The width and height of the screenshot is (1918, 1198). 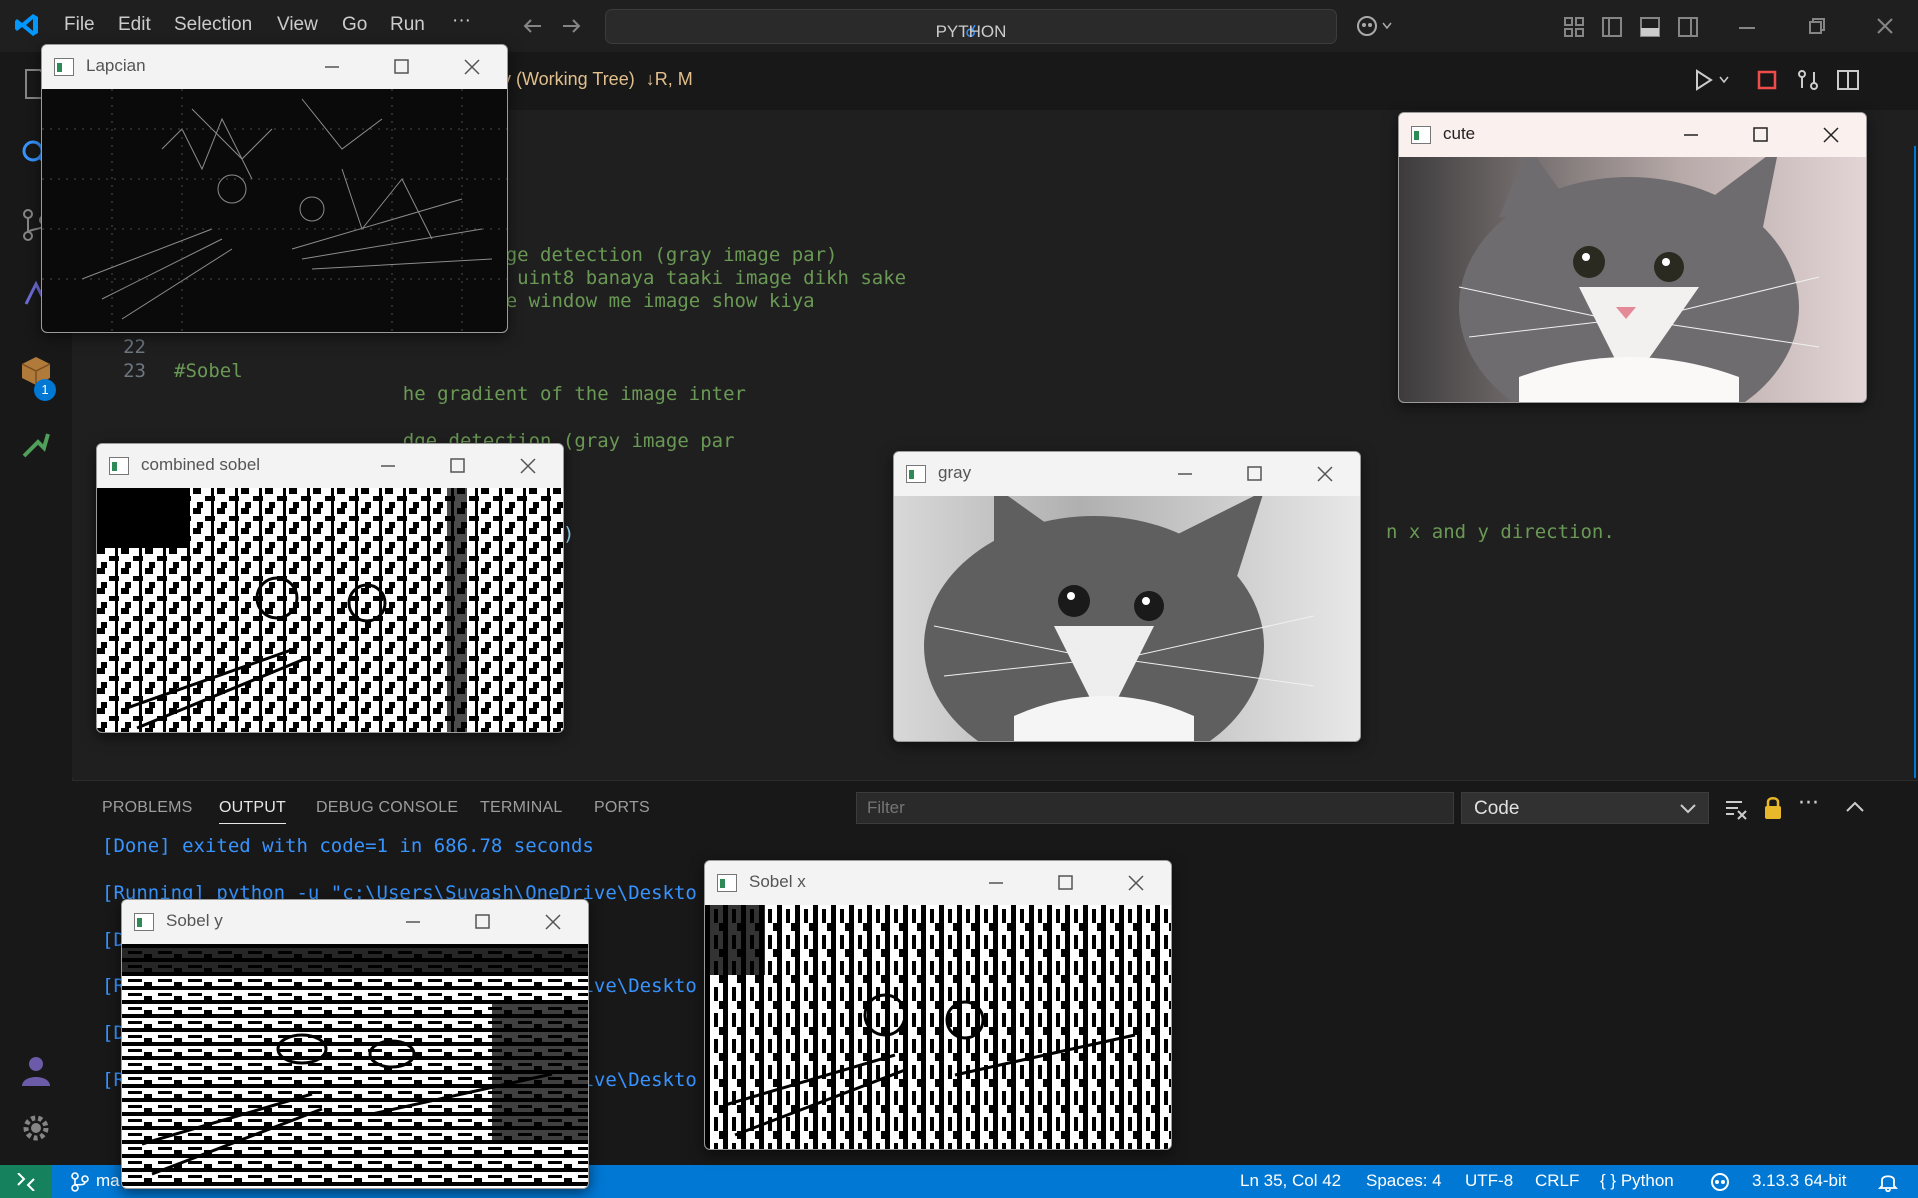 What do you see at coordinates (274, 210) in the screenshot?
I see `laplacian-image` at bounding box center [274, 210].